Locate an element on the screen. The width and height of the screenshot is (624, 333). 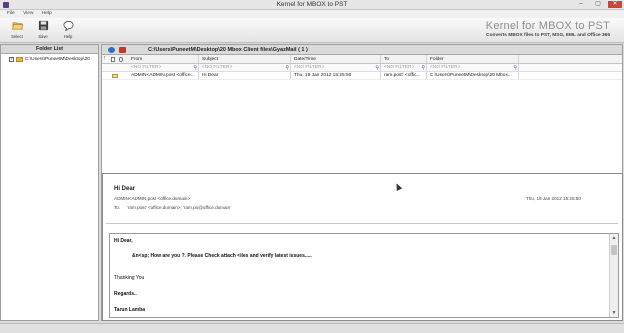
status-bar is located at coordinates (312, 328).